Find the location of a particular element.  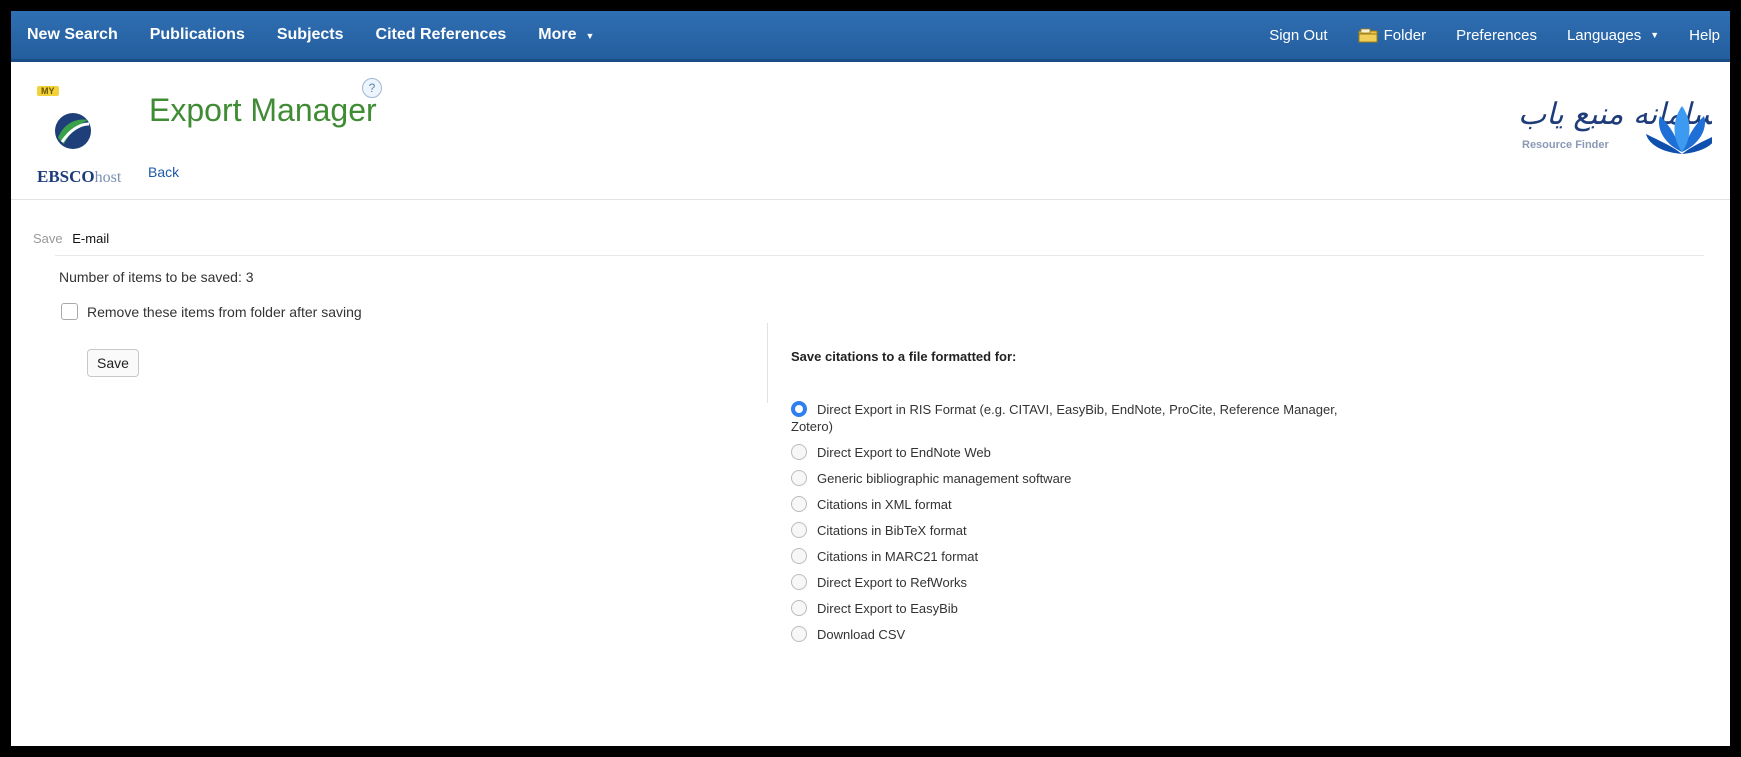

items-count: Number of items to be saved: 3 is located at coordinates (156, 277).